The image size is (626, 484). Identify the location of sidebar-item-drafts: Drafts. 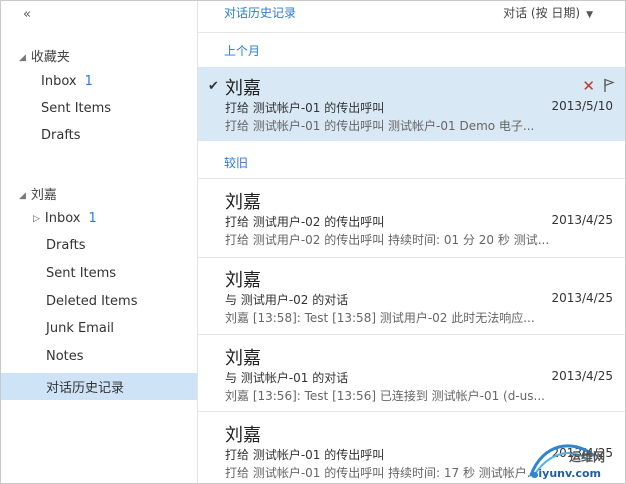
(66, 245).